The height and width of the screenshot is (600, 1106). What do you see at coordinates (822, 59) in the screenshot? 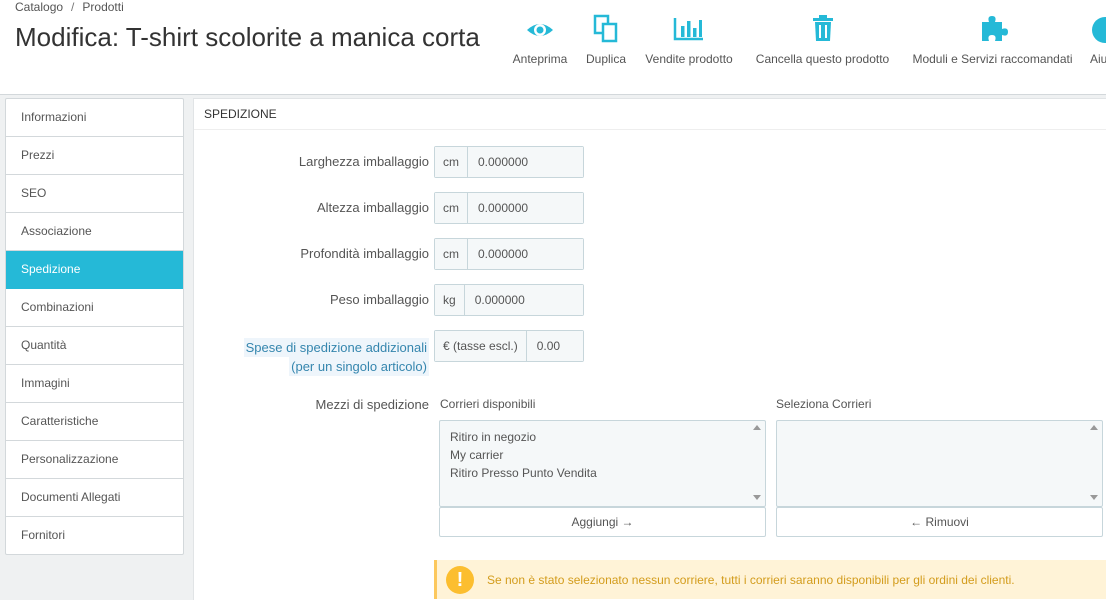
I see `delete-product-label: Cancella questo prodotto` at bounding box center [822, 59].